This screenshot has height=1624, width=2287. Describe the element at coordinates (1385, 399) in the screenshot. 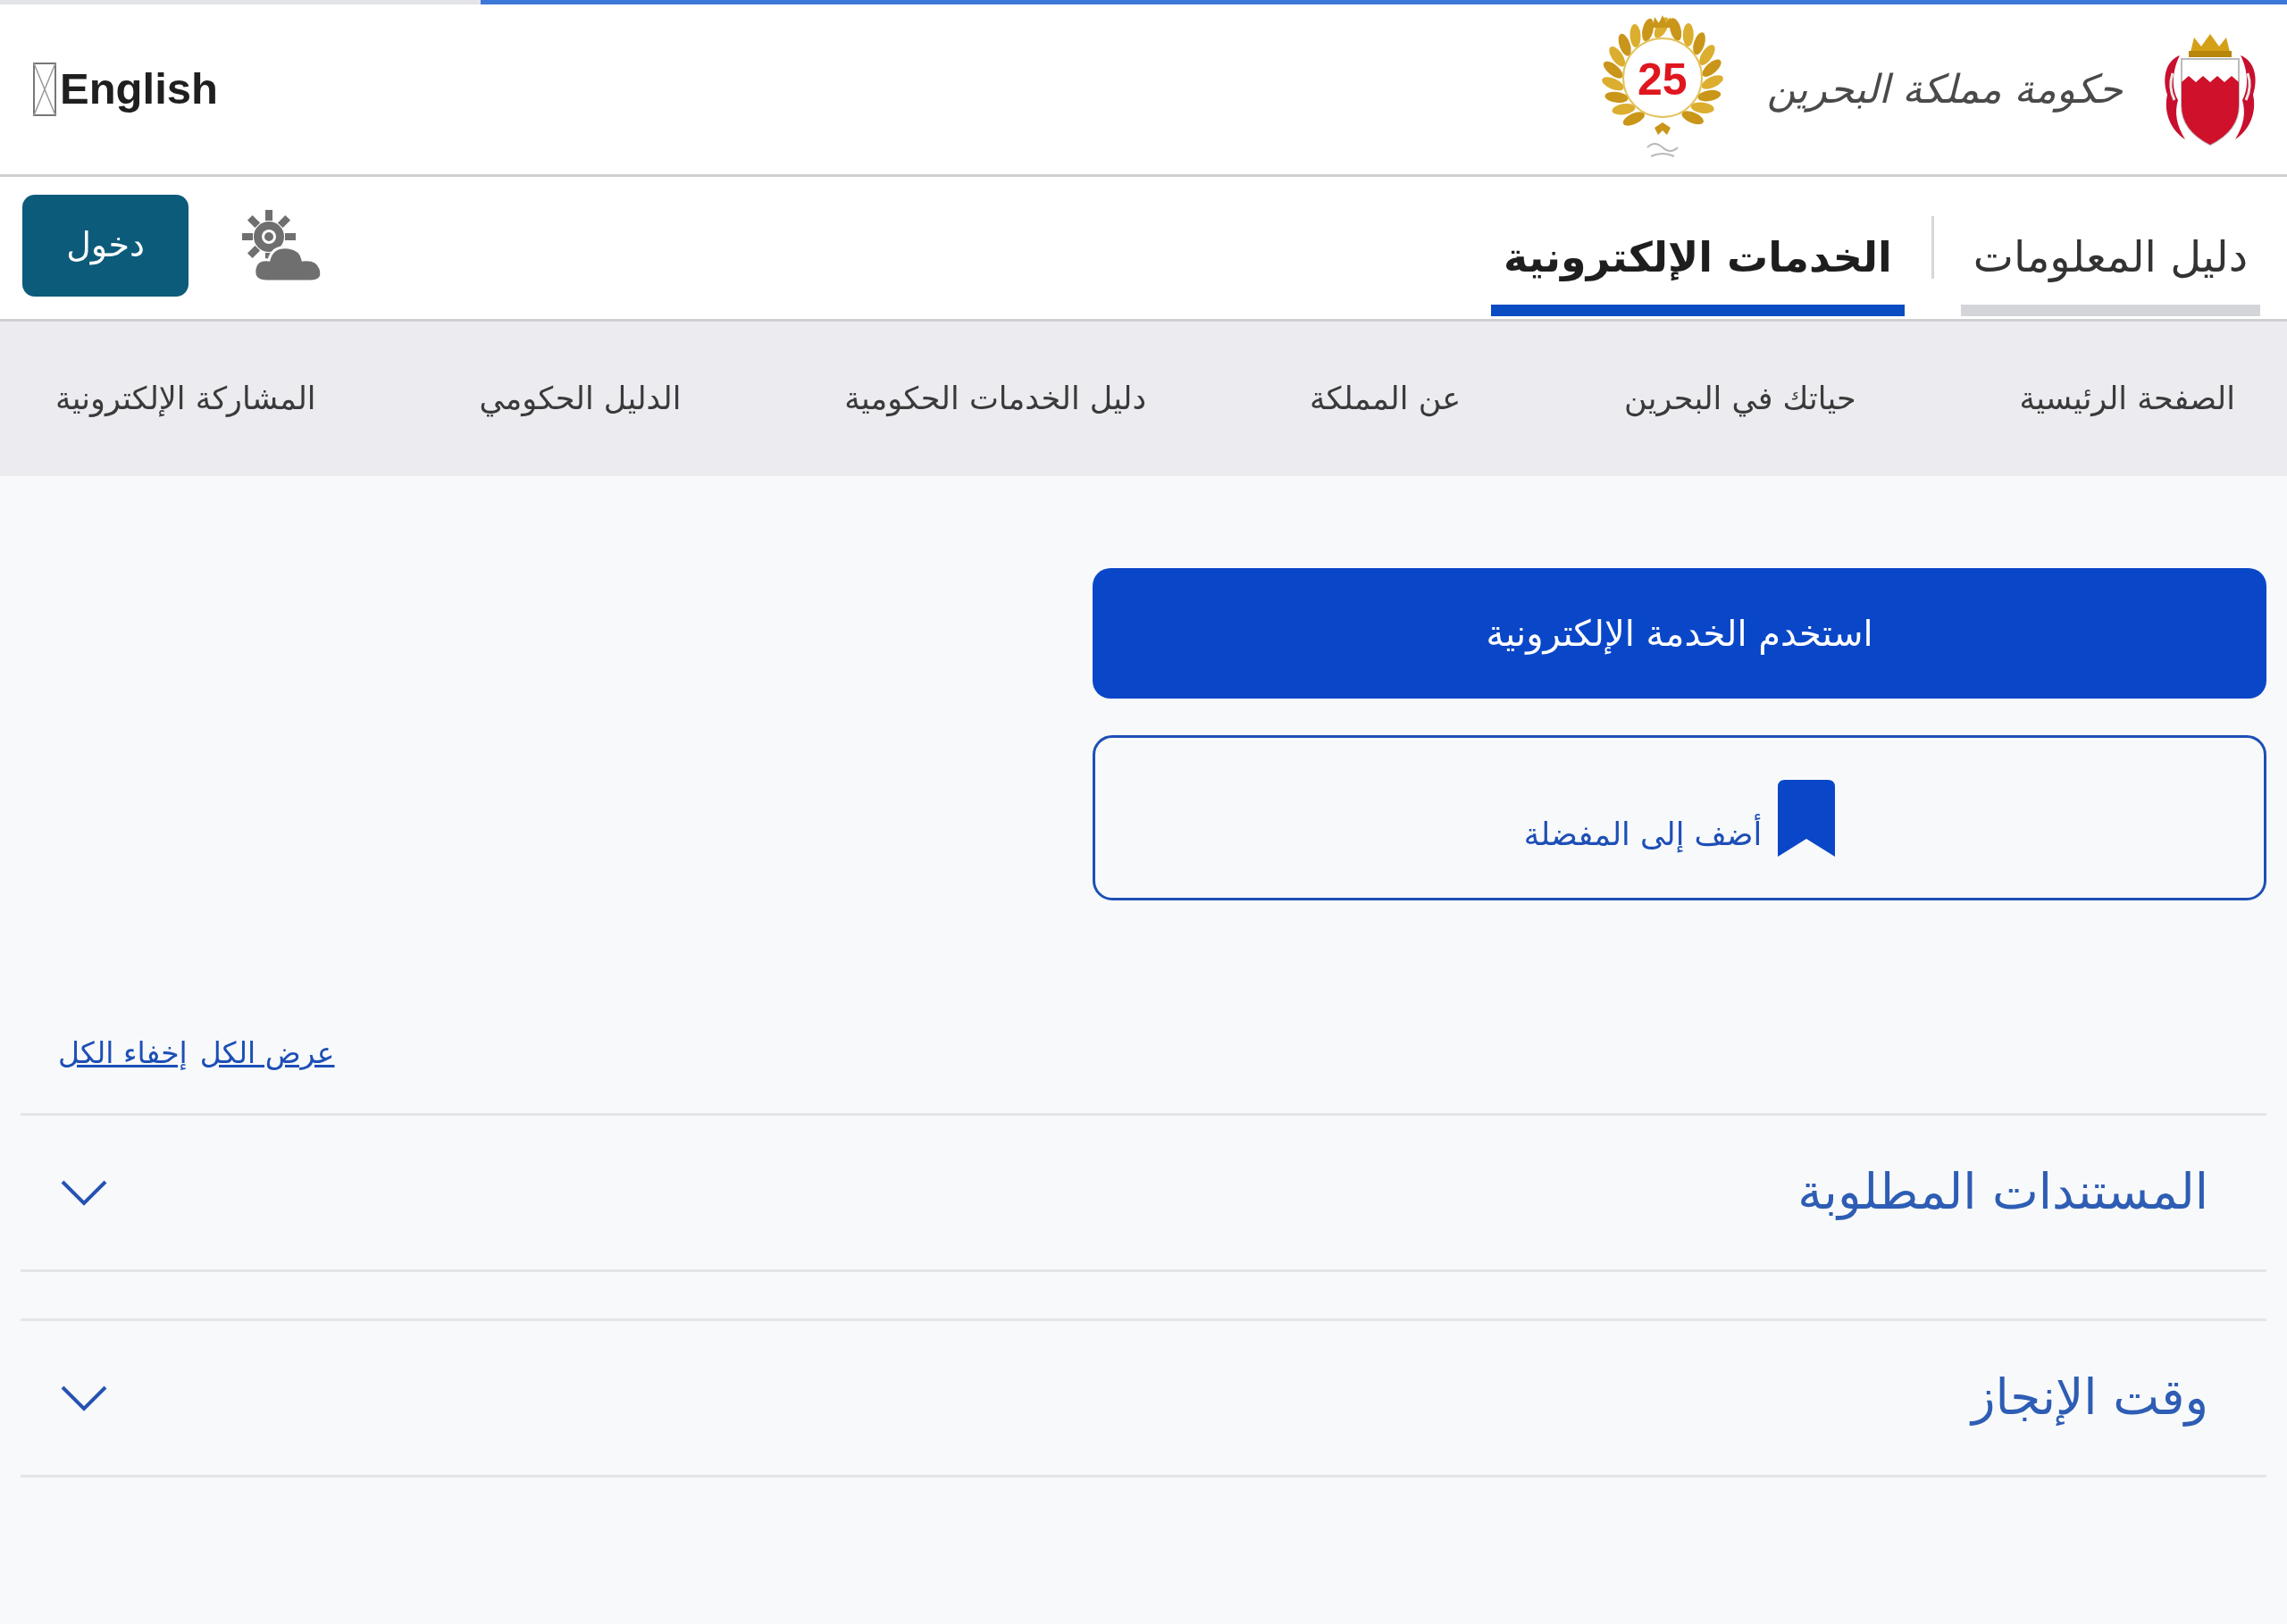

I see `nav-link: عن المملكة` at that location.